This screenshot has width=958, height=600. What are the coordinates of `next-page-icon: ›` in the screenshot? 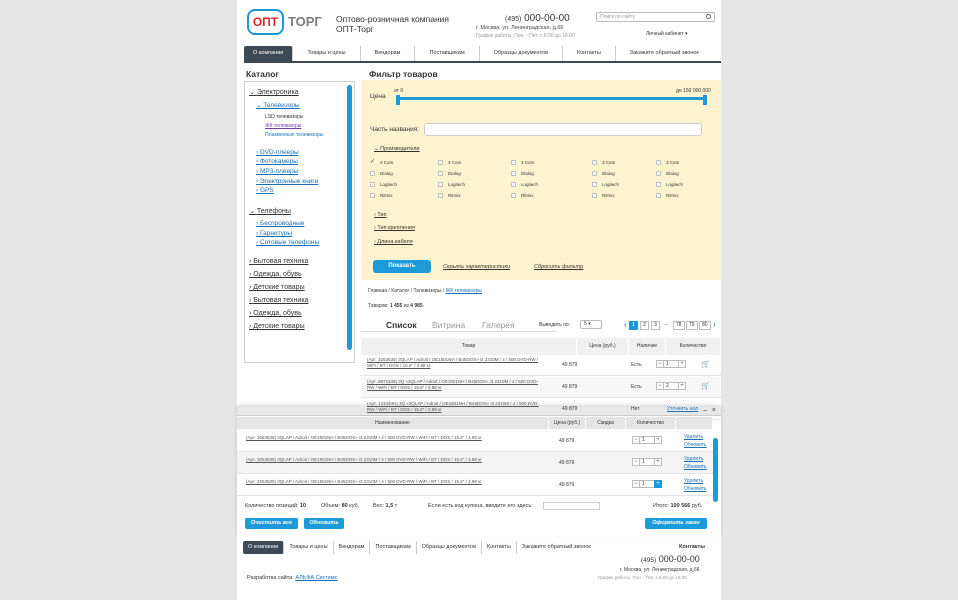 It's located at (714, 324).